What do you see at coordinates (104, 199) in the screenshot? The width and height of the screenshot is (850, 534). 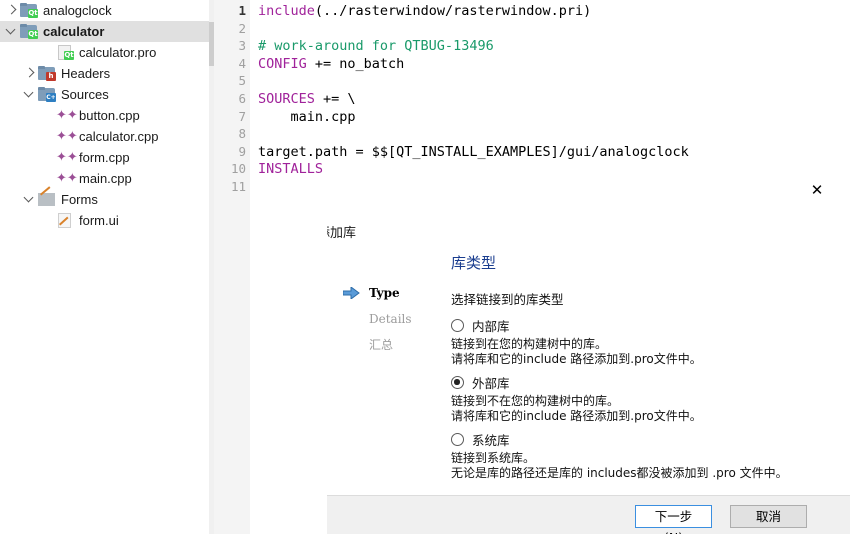 I see `tree-item-forms: Forms` at bounding box center [104, 199].